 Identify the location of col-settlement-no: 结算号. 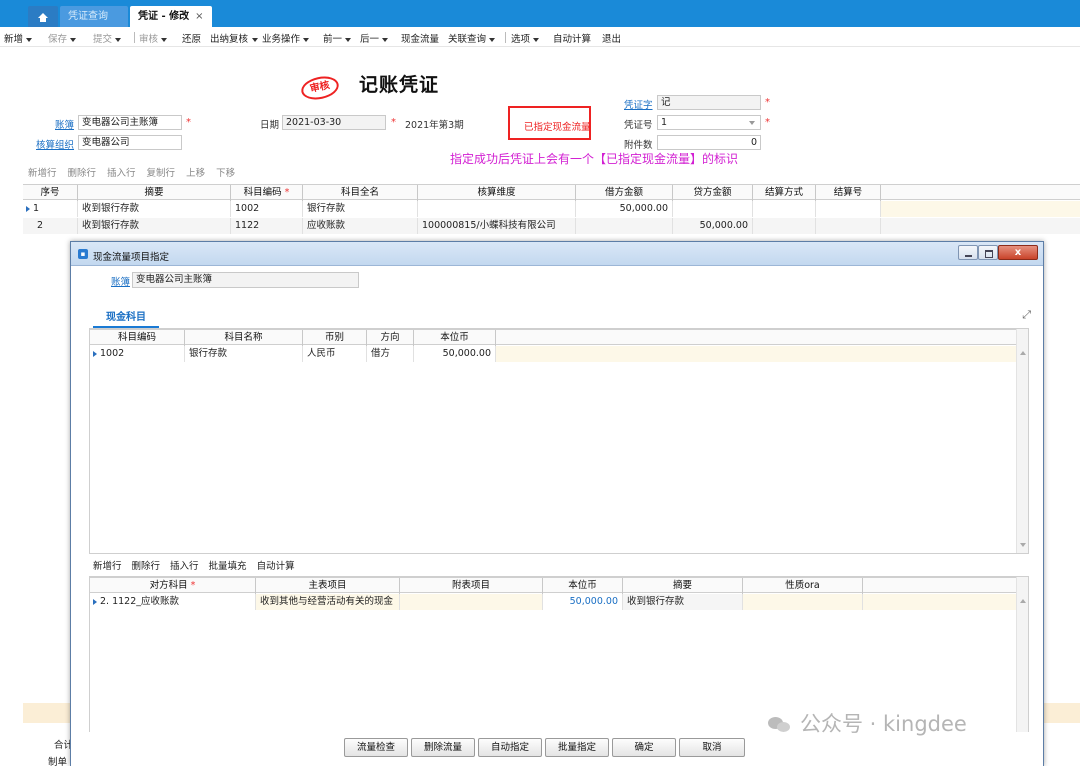
(848, 193).